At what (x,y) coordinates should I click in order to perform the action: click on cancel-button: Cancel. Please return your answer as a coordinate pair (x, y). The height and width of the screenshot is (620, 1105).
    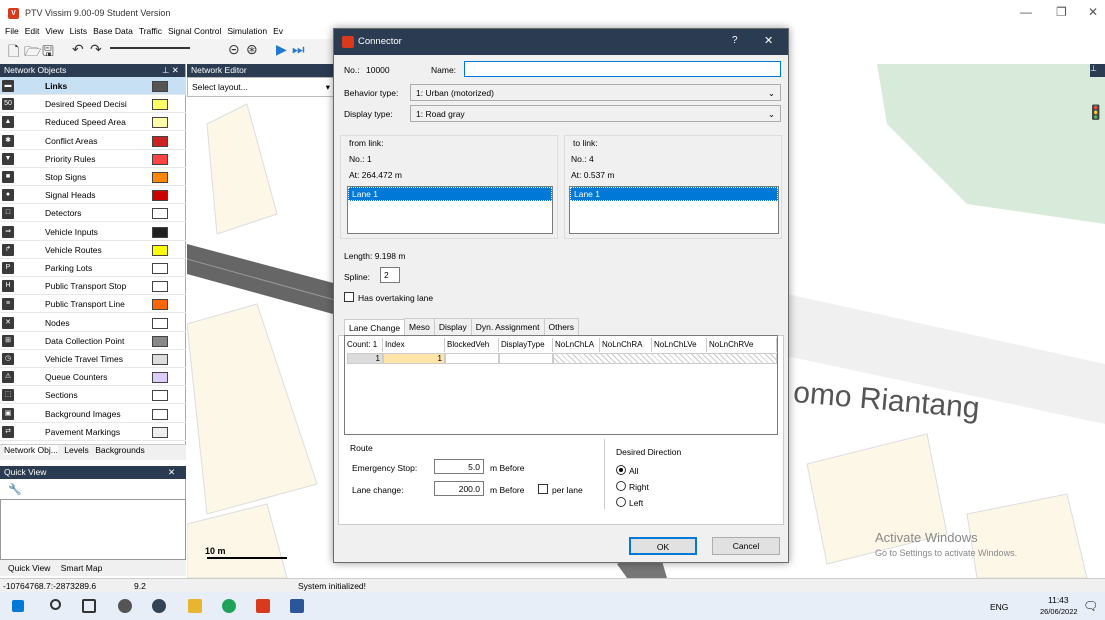
    Looking at the image, I should click on (746, 546).